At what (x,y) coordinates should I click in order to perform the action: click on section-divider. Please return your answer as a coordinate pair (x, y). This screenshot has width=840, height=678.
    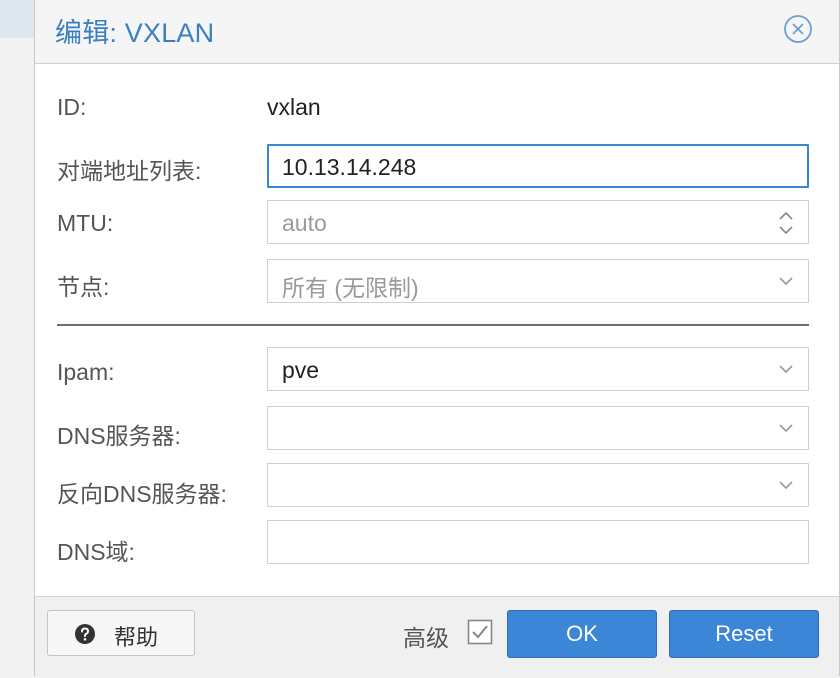
    Looking at the image, I should click on (433, 325).